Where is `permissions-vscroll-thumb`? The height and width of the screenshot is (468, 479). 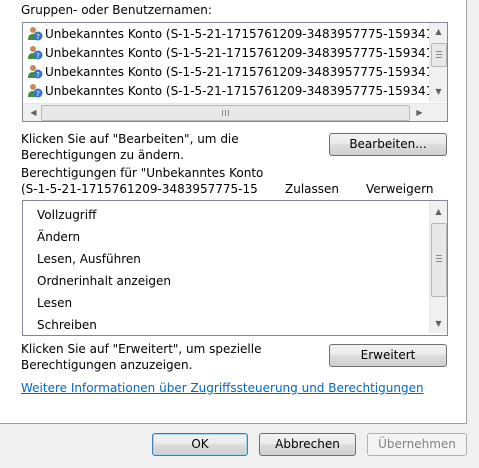
permissions-vscroll-thumb is located at coordinates (439, 260).